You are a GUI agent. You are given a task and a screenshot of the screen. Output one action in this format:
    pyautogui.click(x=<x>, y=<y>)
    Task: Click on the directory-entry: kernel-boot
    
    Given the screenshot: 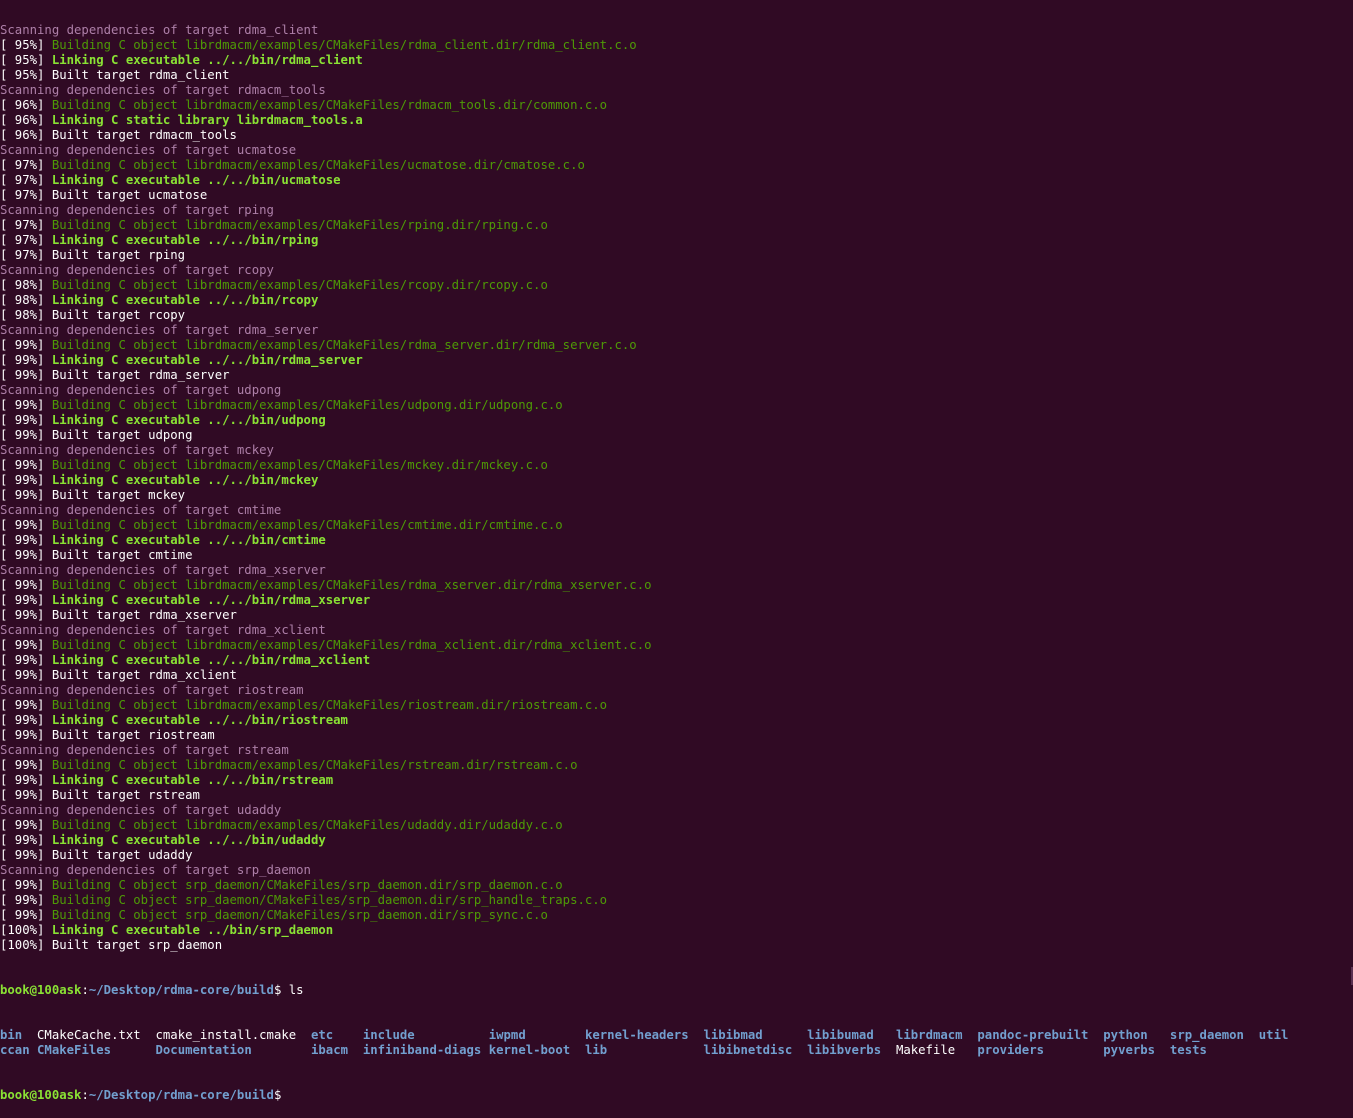 What is the action you would take?
    pyautogui.click(x=529, y=1050)
    